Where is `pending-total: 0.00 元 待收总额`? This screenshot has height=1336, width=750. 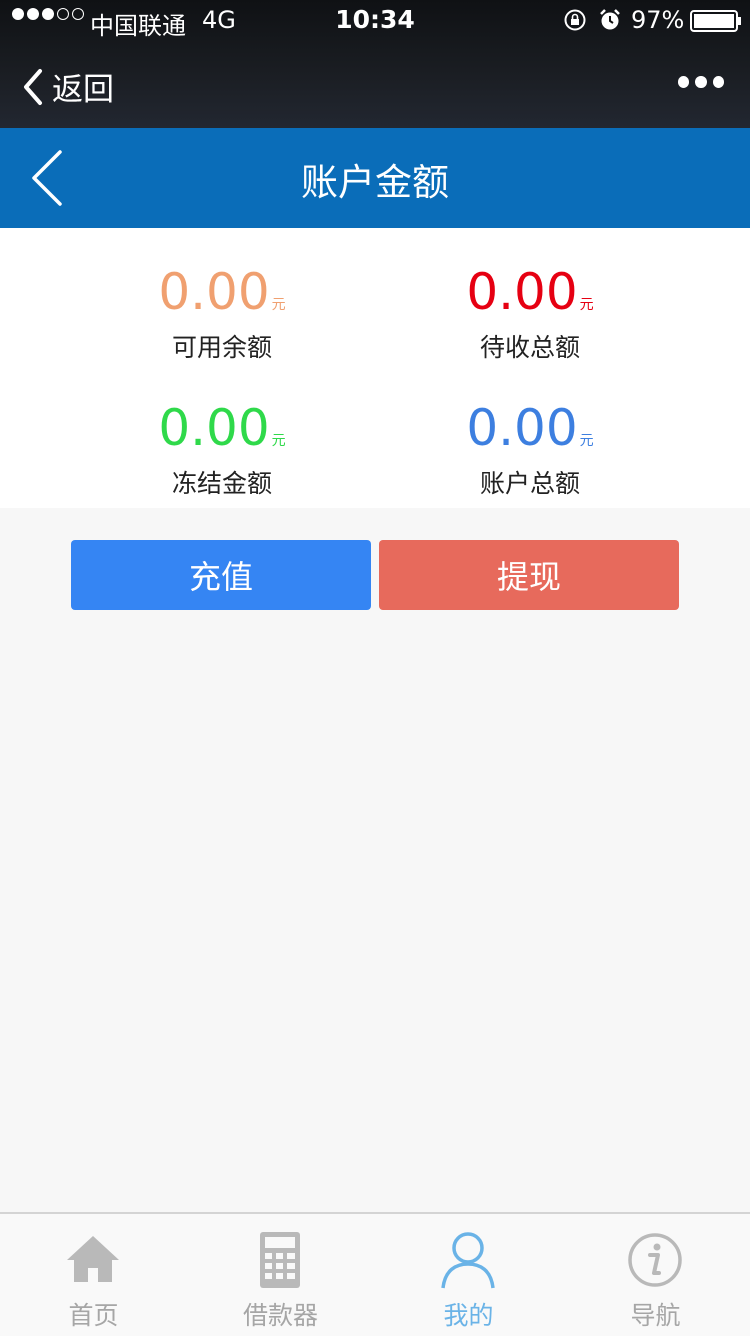
pending-total: 0.00 元 待收总额 is located at coordinates (530, 313).